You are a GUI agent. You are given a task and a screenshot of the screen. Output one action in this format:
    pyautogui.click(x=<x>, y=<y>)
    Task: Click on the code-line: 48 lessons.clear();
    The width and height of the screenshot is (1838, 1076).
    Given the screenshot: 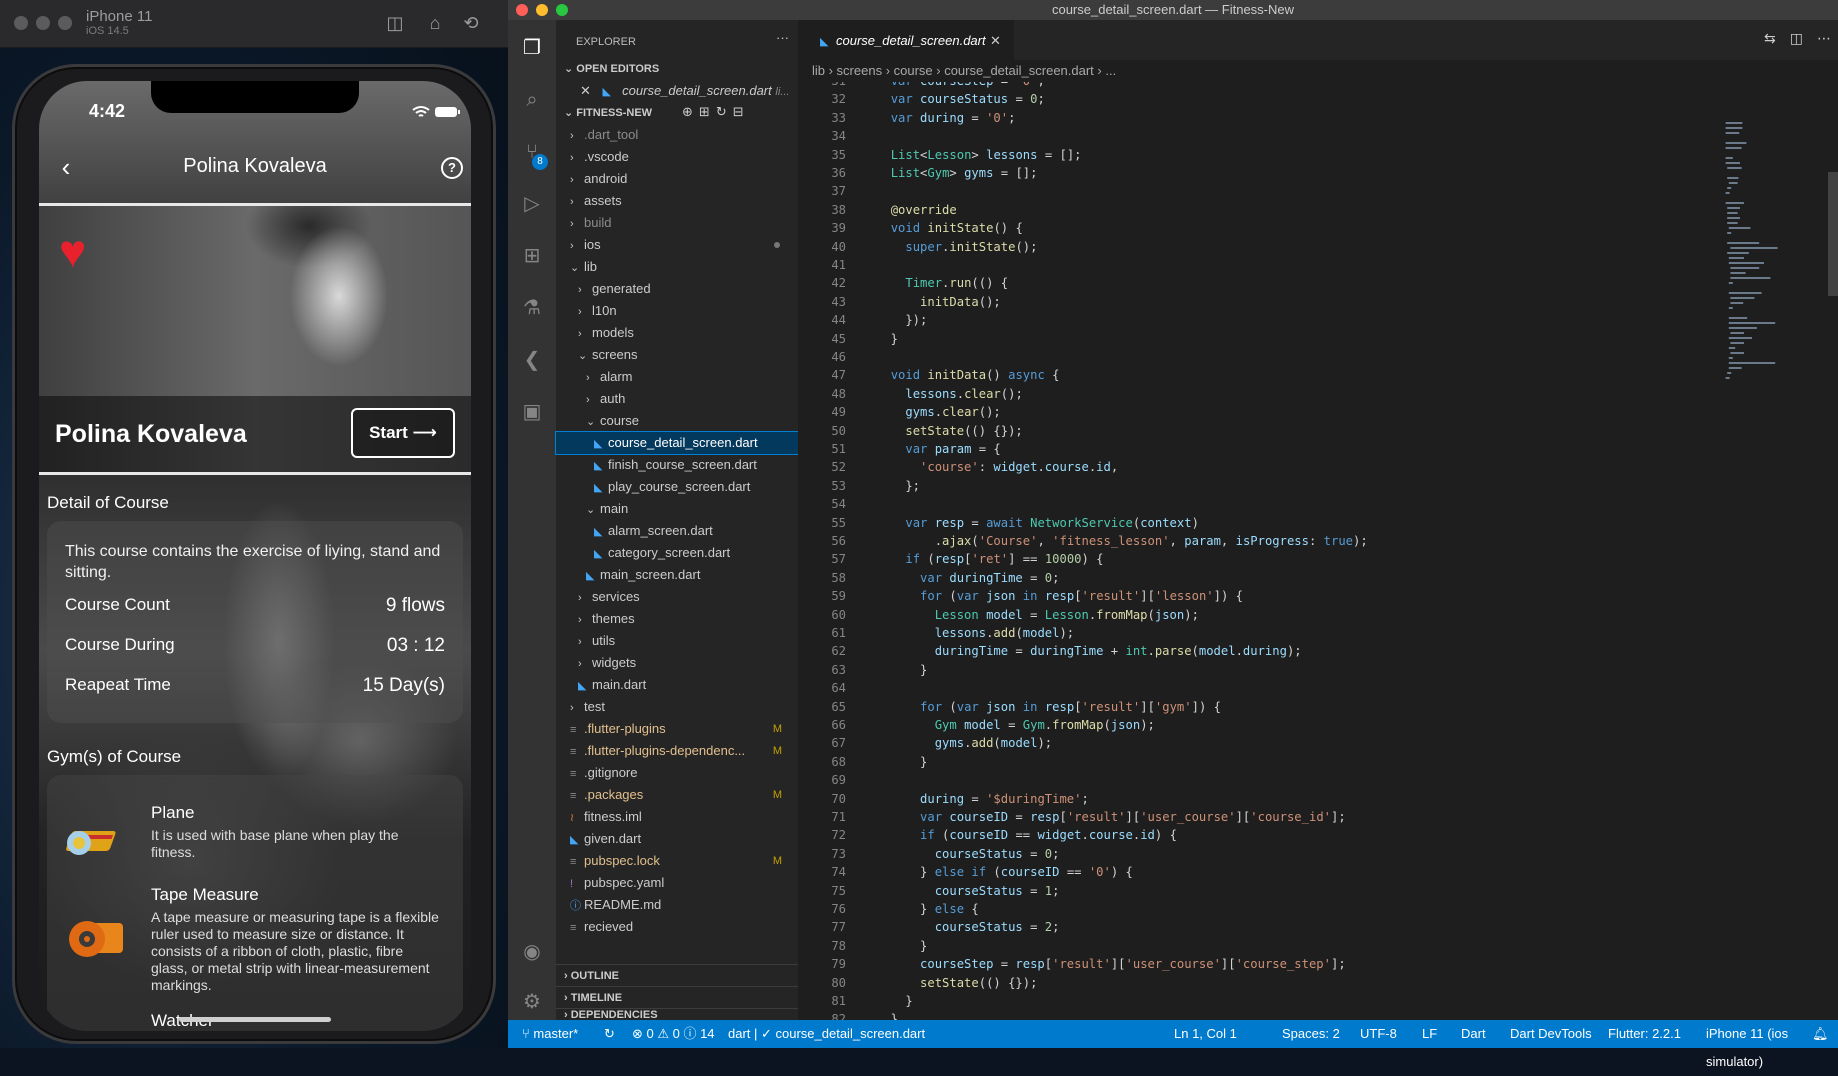 What is the action you would take?
    pyautogui.click(x=1238, y=394)
    